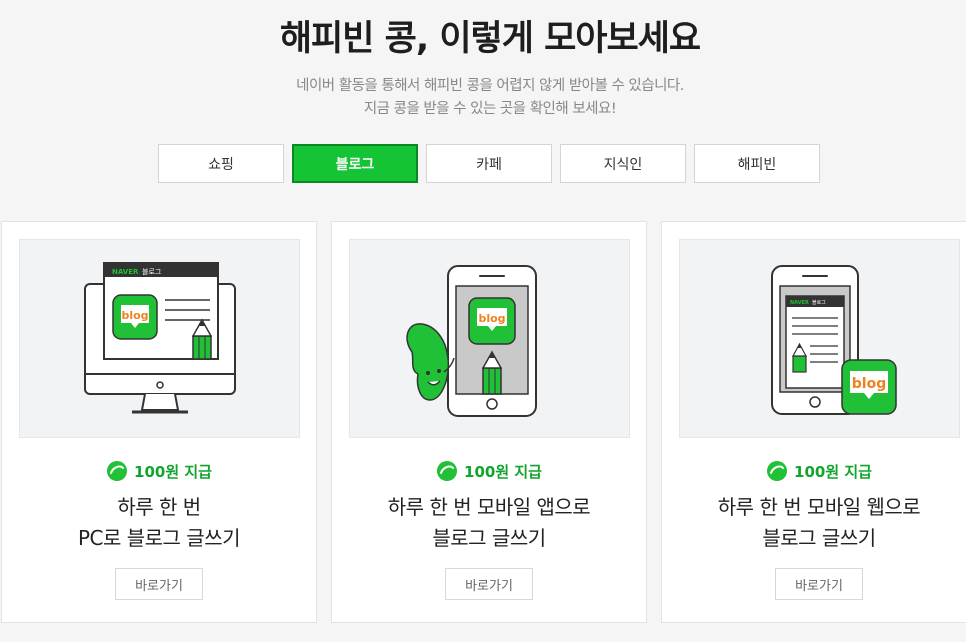 This screenshot has height=642, width=966. I want to click on tab-kin: 지식인, so click(623, 163).